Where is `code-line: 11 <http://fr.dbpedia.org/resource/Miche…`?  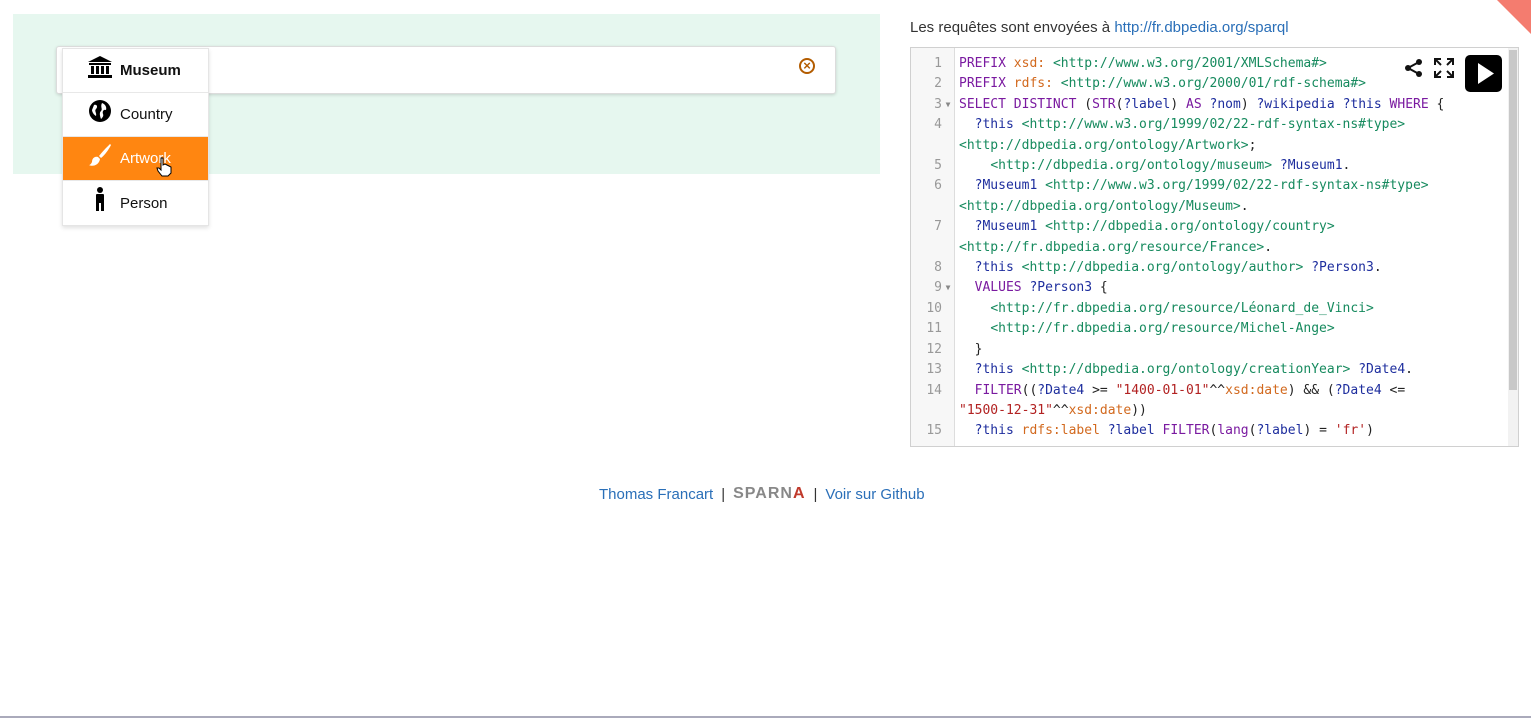 code-line: 11 <http://fr.dbpedia.org/resource/Miche… is located at coordinates (1211, 329).